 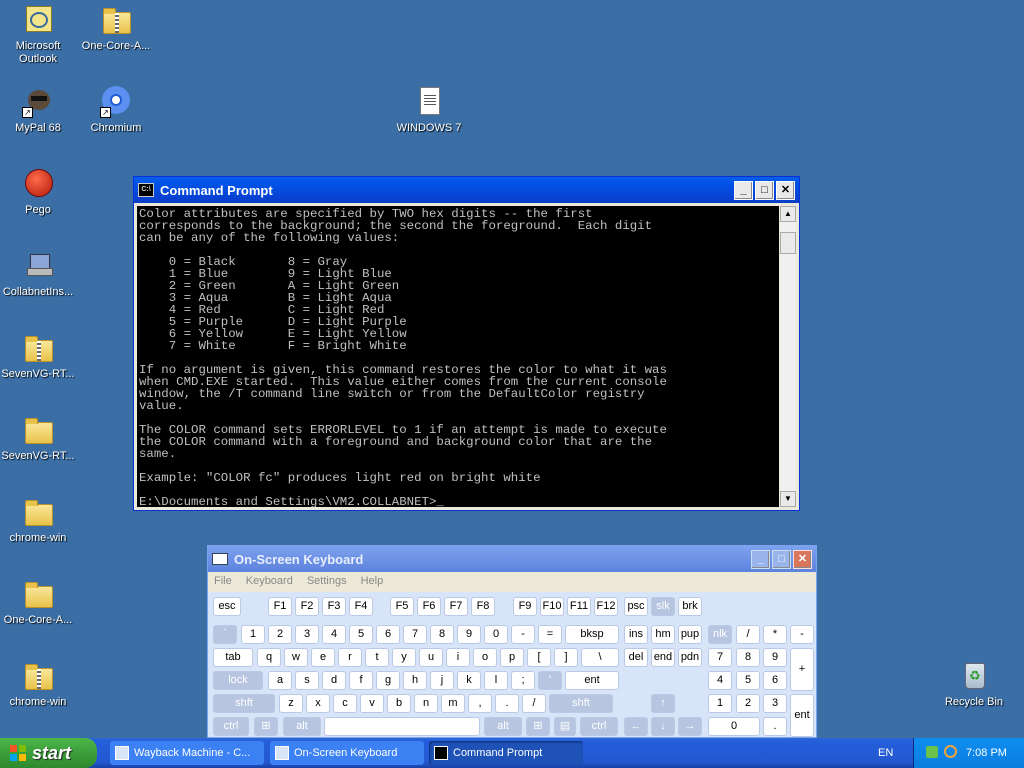 I want to click on key-7-195: 7, so click(x=415, y=634).